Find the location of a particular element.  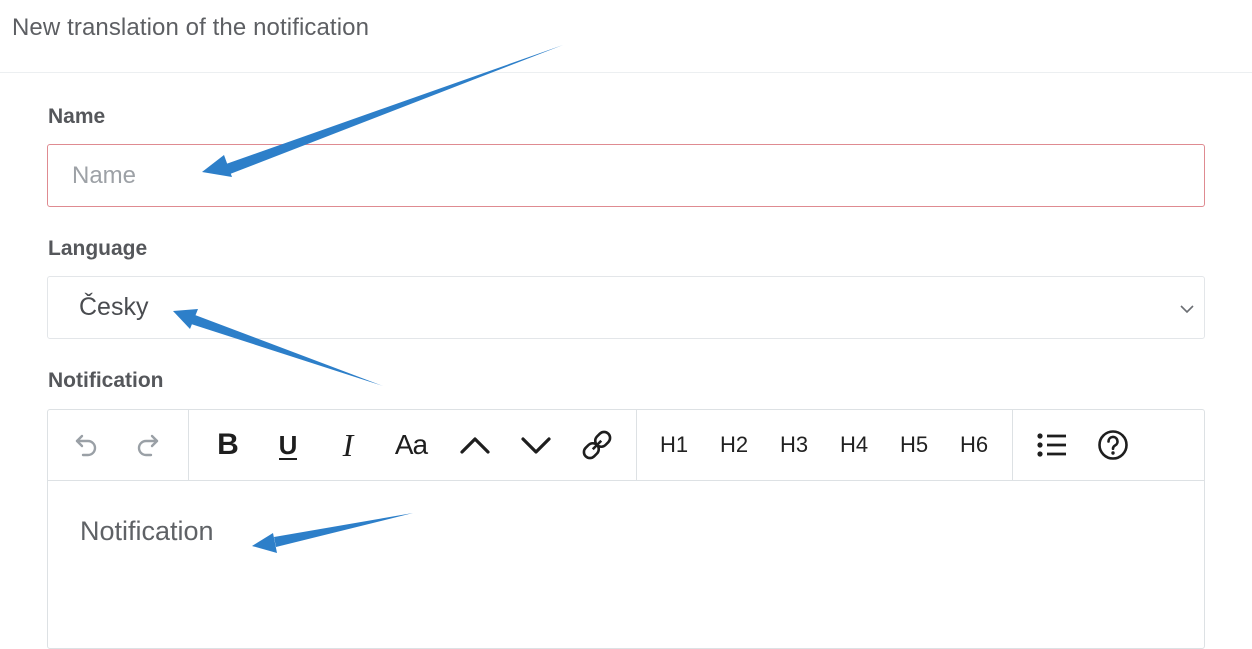

bold-button: B is located at coordinates (228, 445).